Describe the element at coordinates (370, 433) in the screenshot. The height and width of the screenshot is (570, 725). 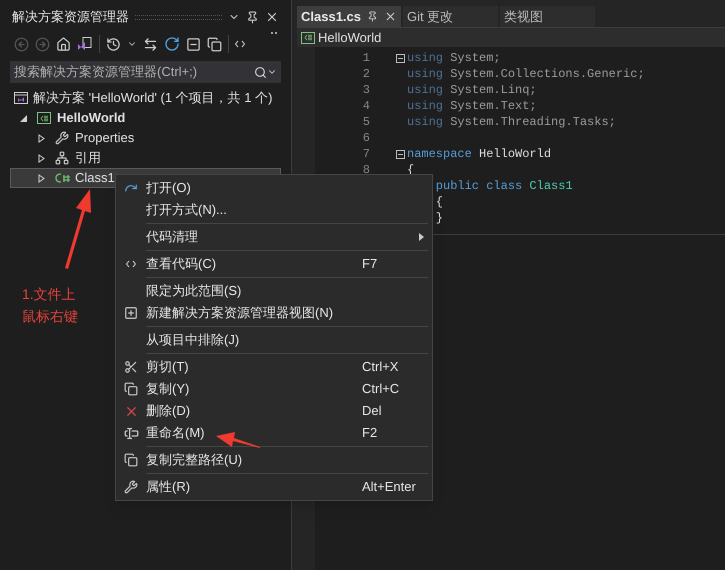
I see `shortcut-label: F2` at that location.